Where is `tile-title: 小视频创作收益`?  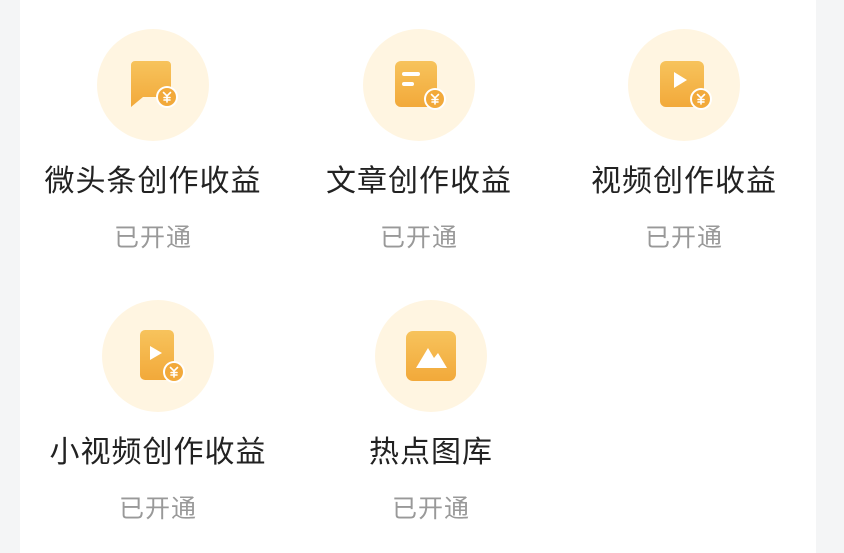 tile-title: 小视频创作收益 is located at coordinates (158, 452).